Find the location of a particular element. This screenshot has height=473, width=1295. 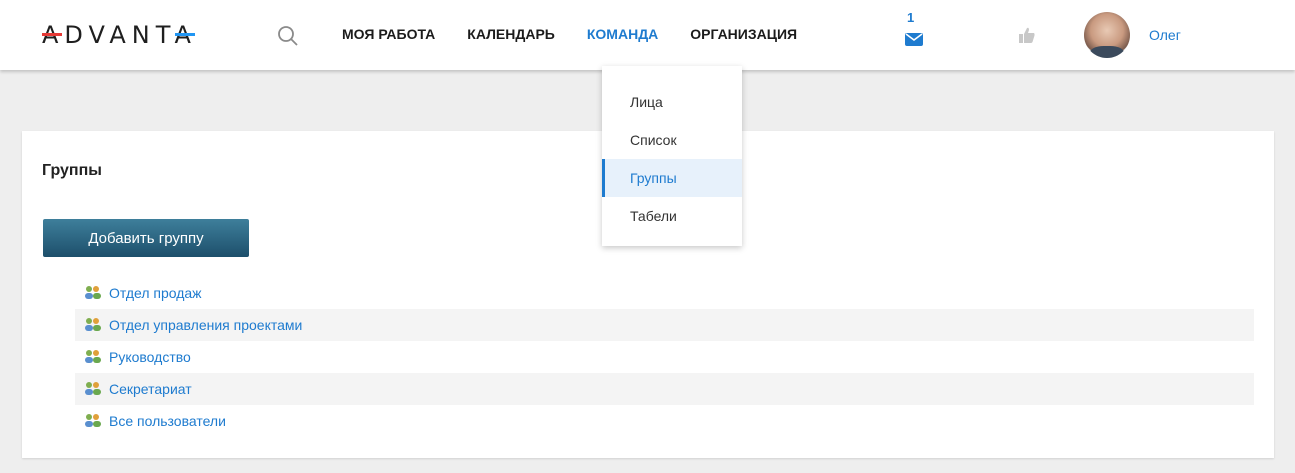

nav-organization: ОРГАНИЗАЦИЯ is located at coordinates (743, 34).